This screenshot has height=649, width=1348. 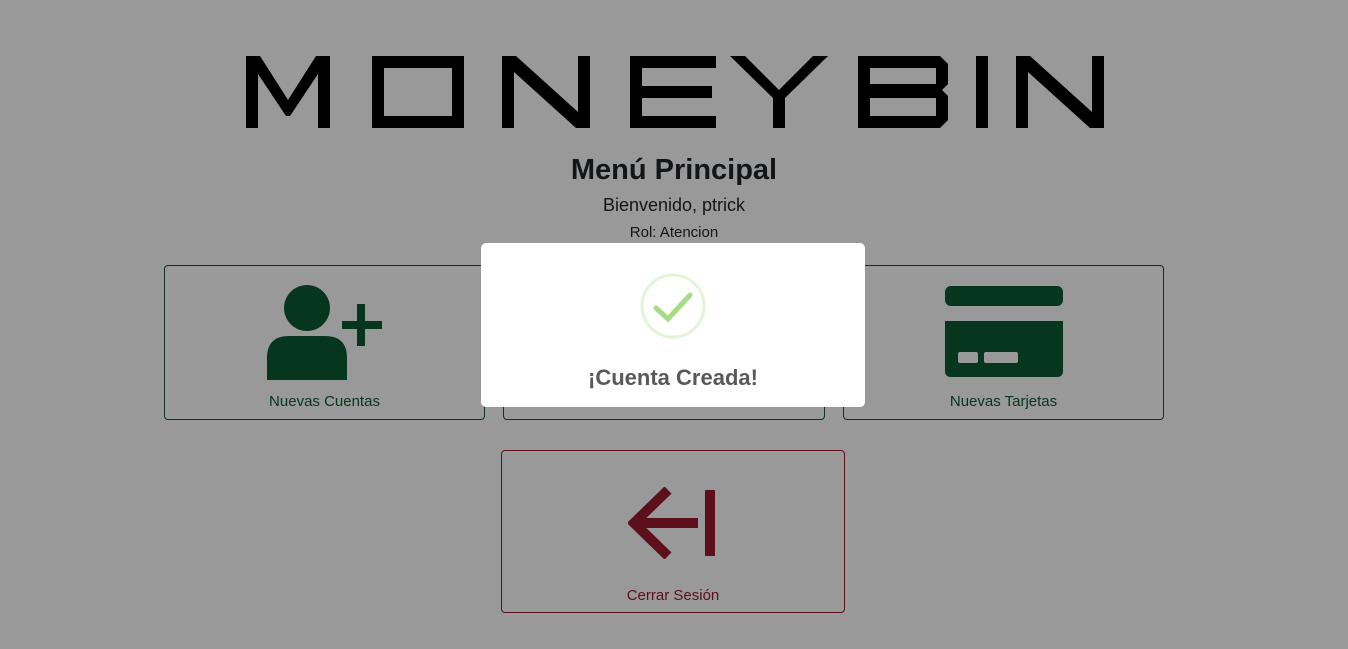 I want to click on success-check-icon, so click(x=673, y=306).